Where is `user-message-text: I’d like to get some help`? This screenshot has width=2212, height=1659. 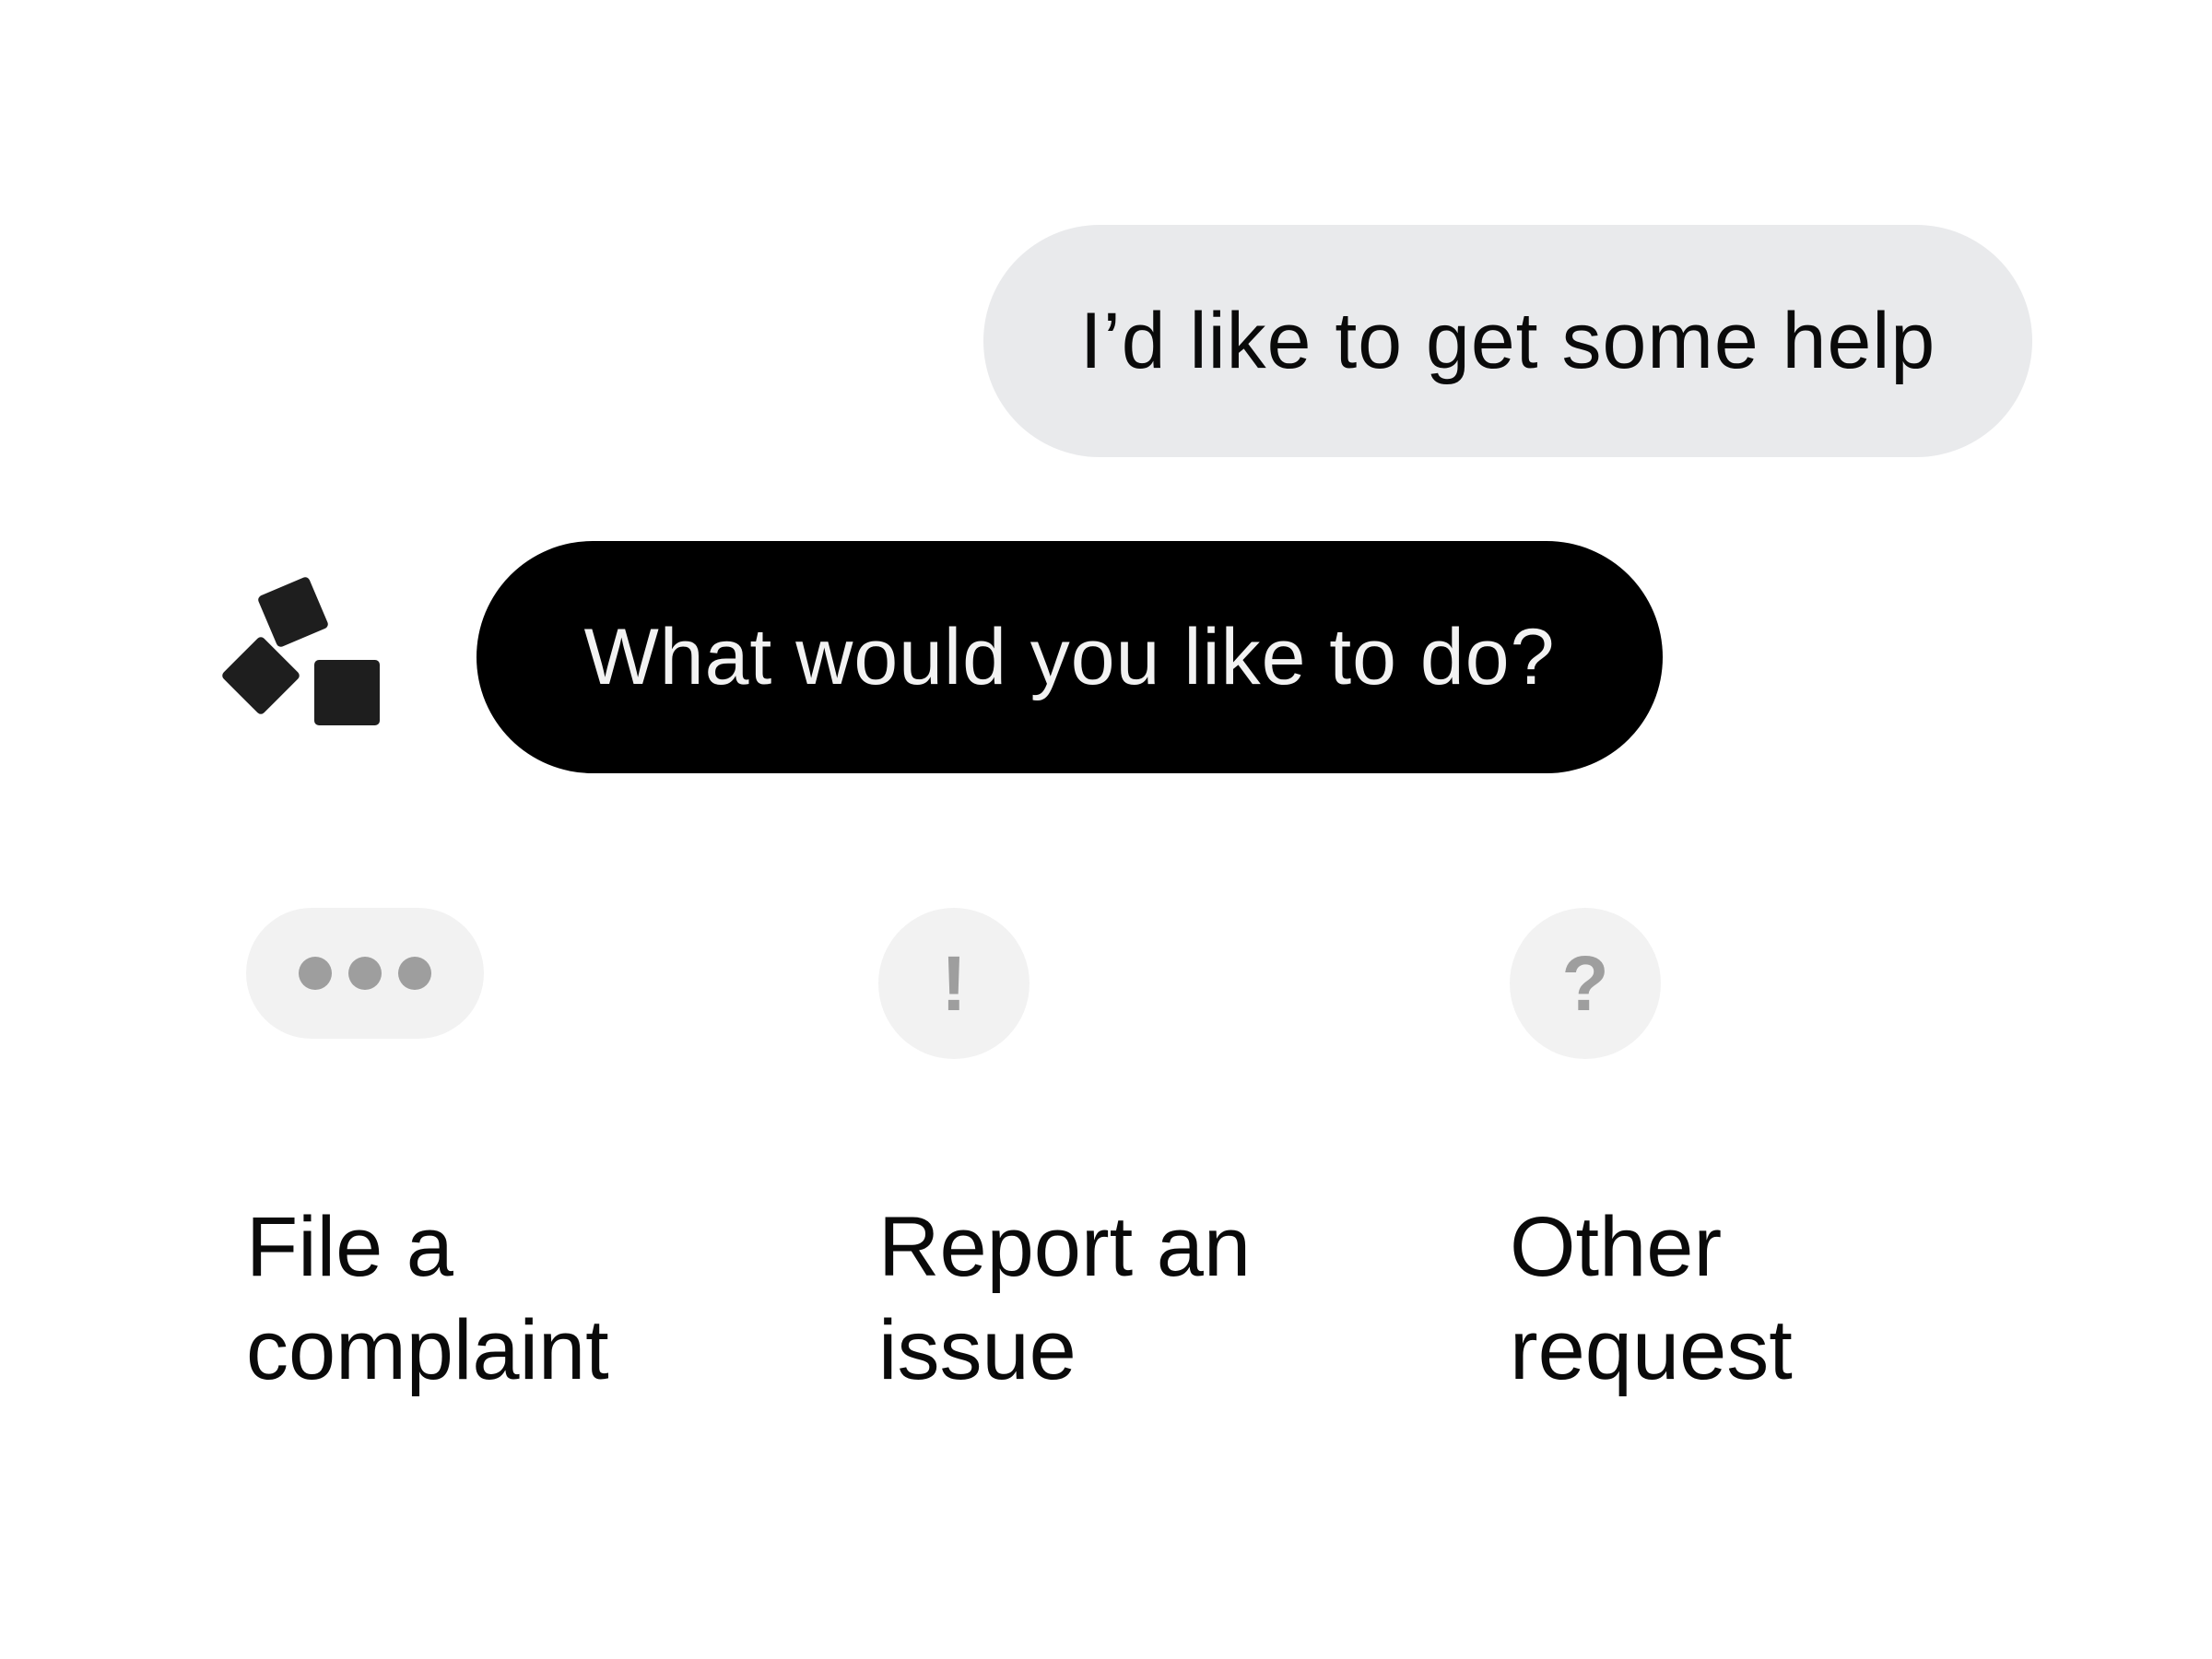
user-message-text: I’d like to get some help is located at coordinates (1507, 340).